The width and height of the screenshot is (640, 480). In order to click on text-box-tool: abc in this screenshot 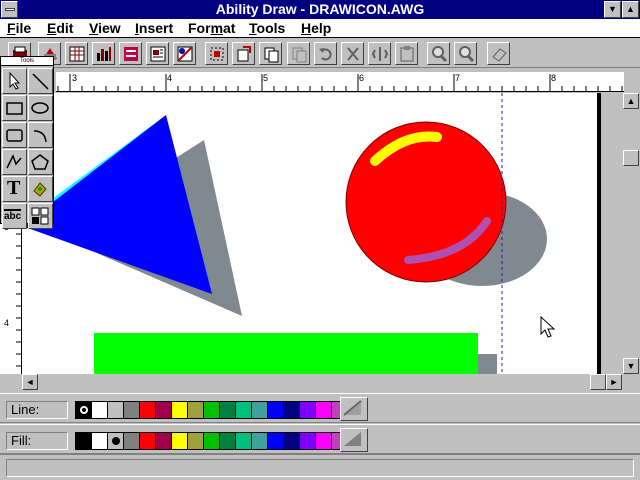, I will do `click(14, 216)`.